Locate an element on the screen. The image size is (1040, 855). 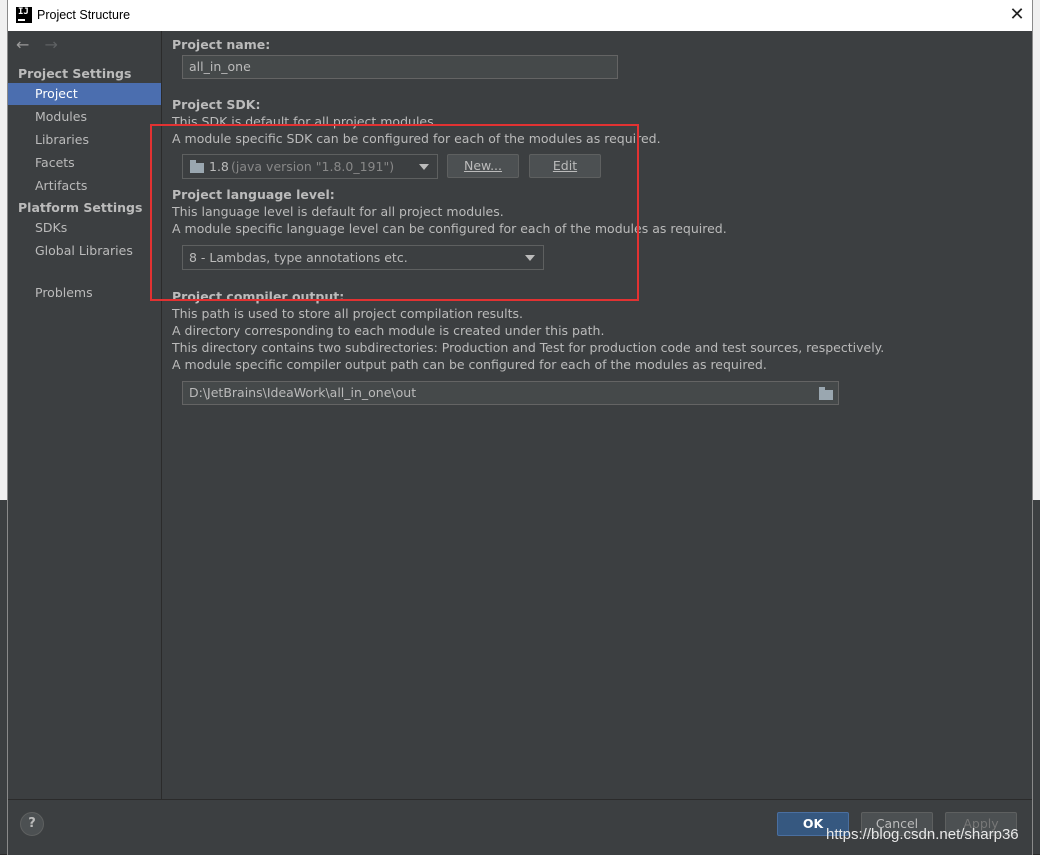
project-sdk-label: Project SDK: is located at coordinates (216, 104).